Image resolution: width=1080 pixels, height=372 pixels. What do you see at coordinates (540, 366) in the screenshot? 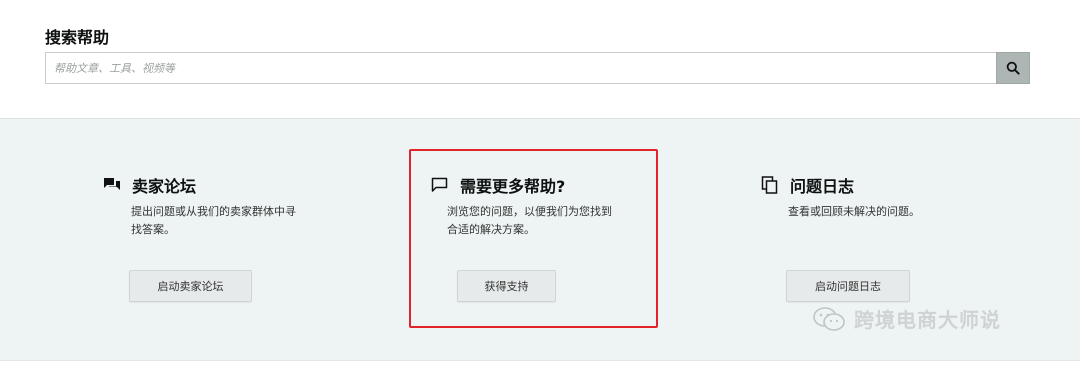
I see `footer-strip` at bounding box center [540, 366].